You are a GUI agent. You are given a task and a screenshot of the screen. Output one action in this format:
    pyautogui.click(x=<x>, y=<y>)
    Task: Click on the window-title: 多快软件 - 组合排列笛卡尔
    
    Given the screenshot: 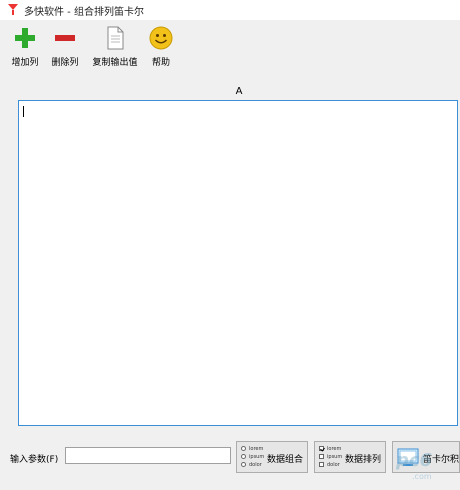 What is the action you would take?
    pyautogui.click(x=84, y=12)
    